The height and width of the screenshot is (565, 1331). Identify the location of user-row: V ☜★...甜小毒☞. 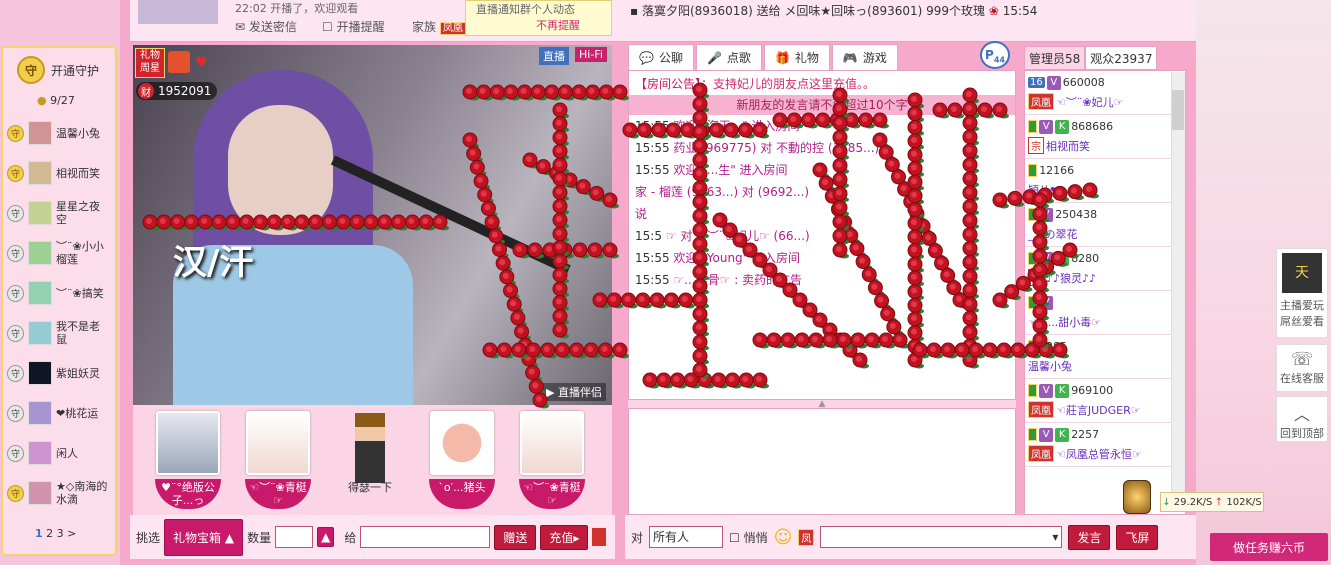
(1105, 313).